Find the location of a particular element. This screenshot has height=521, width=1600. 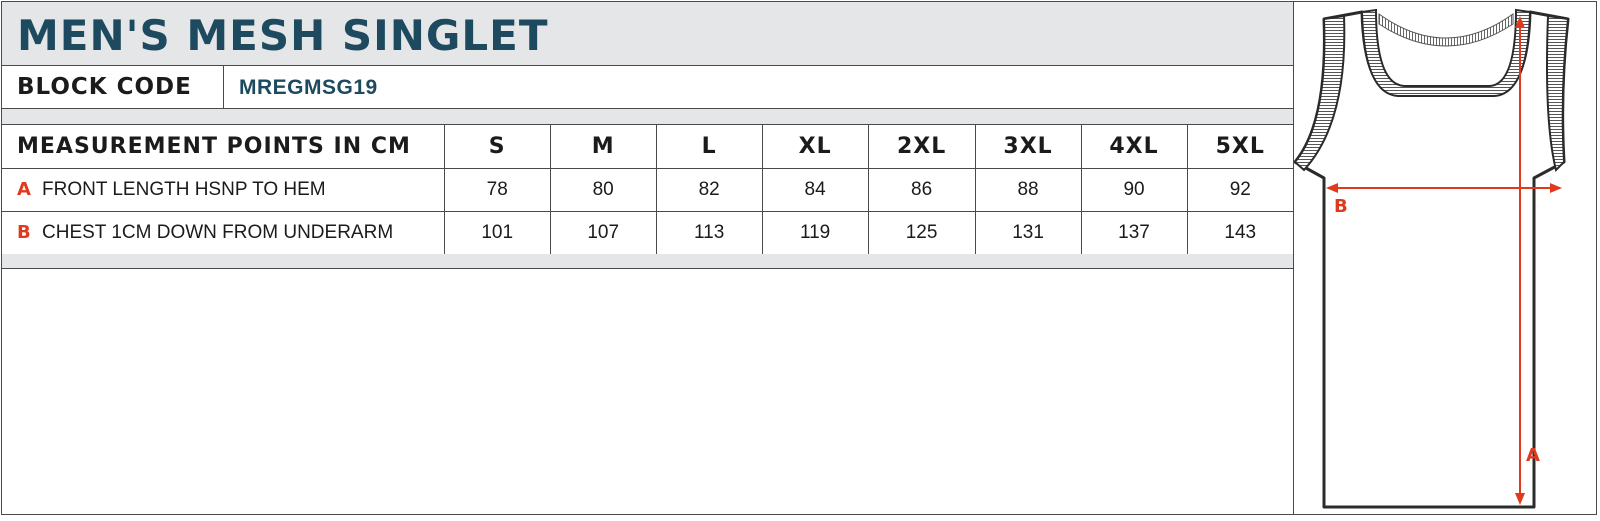

size-header-3xl: 3XL is located at coordinates (1028, 147).